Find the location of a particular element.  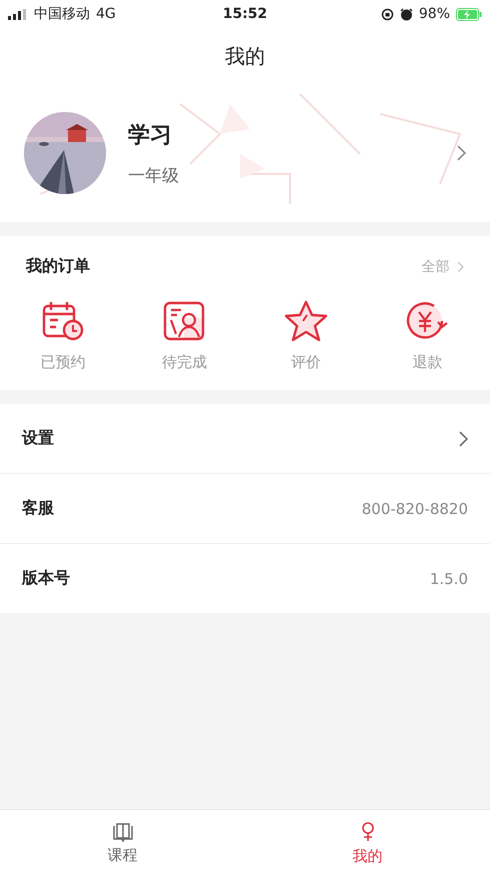

order-shortcut: 待完成 is located at coordinates (184, 335).